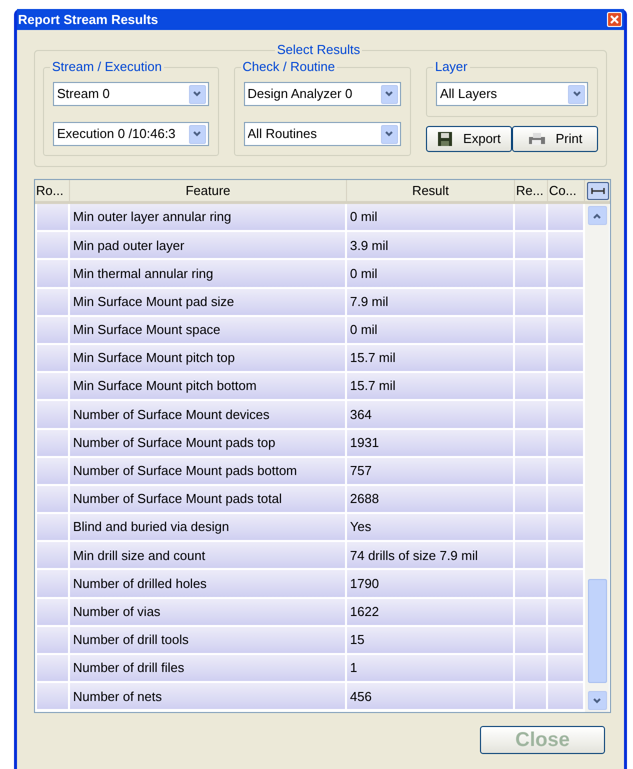 The width and height of the screenshot is (633, 769). I want to click on close-icon, so click(614, 19).